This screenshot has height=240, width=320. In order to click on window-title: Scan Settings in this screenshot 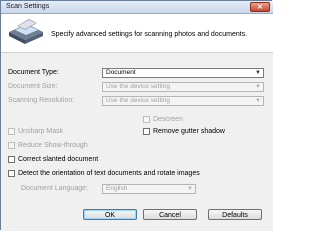, I will do `click(28, 6)`.